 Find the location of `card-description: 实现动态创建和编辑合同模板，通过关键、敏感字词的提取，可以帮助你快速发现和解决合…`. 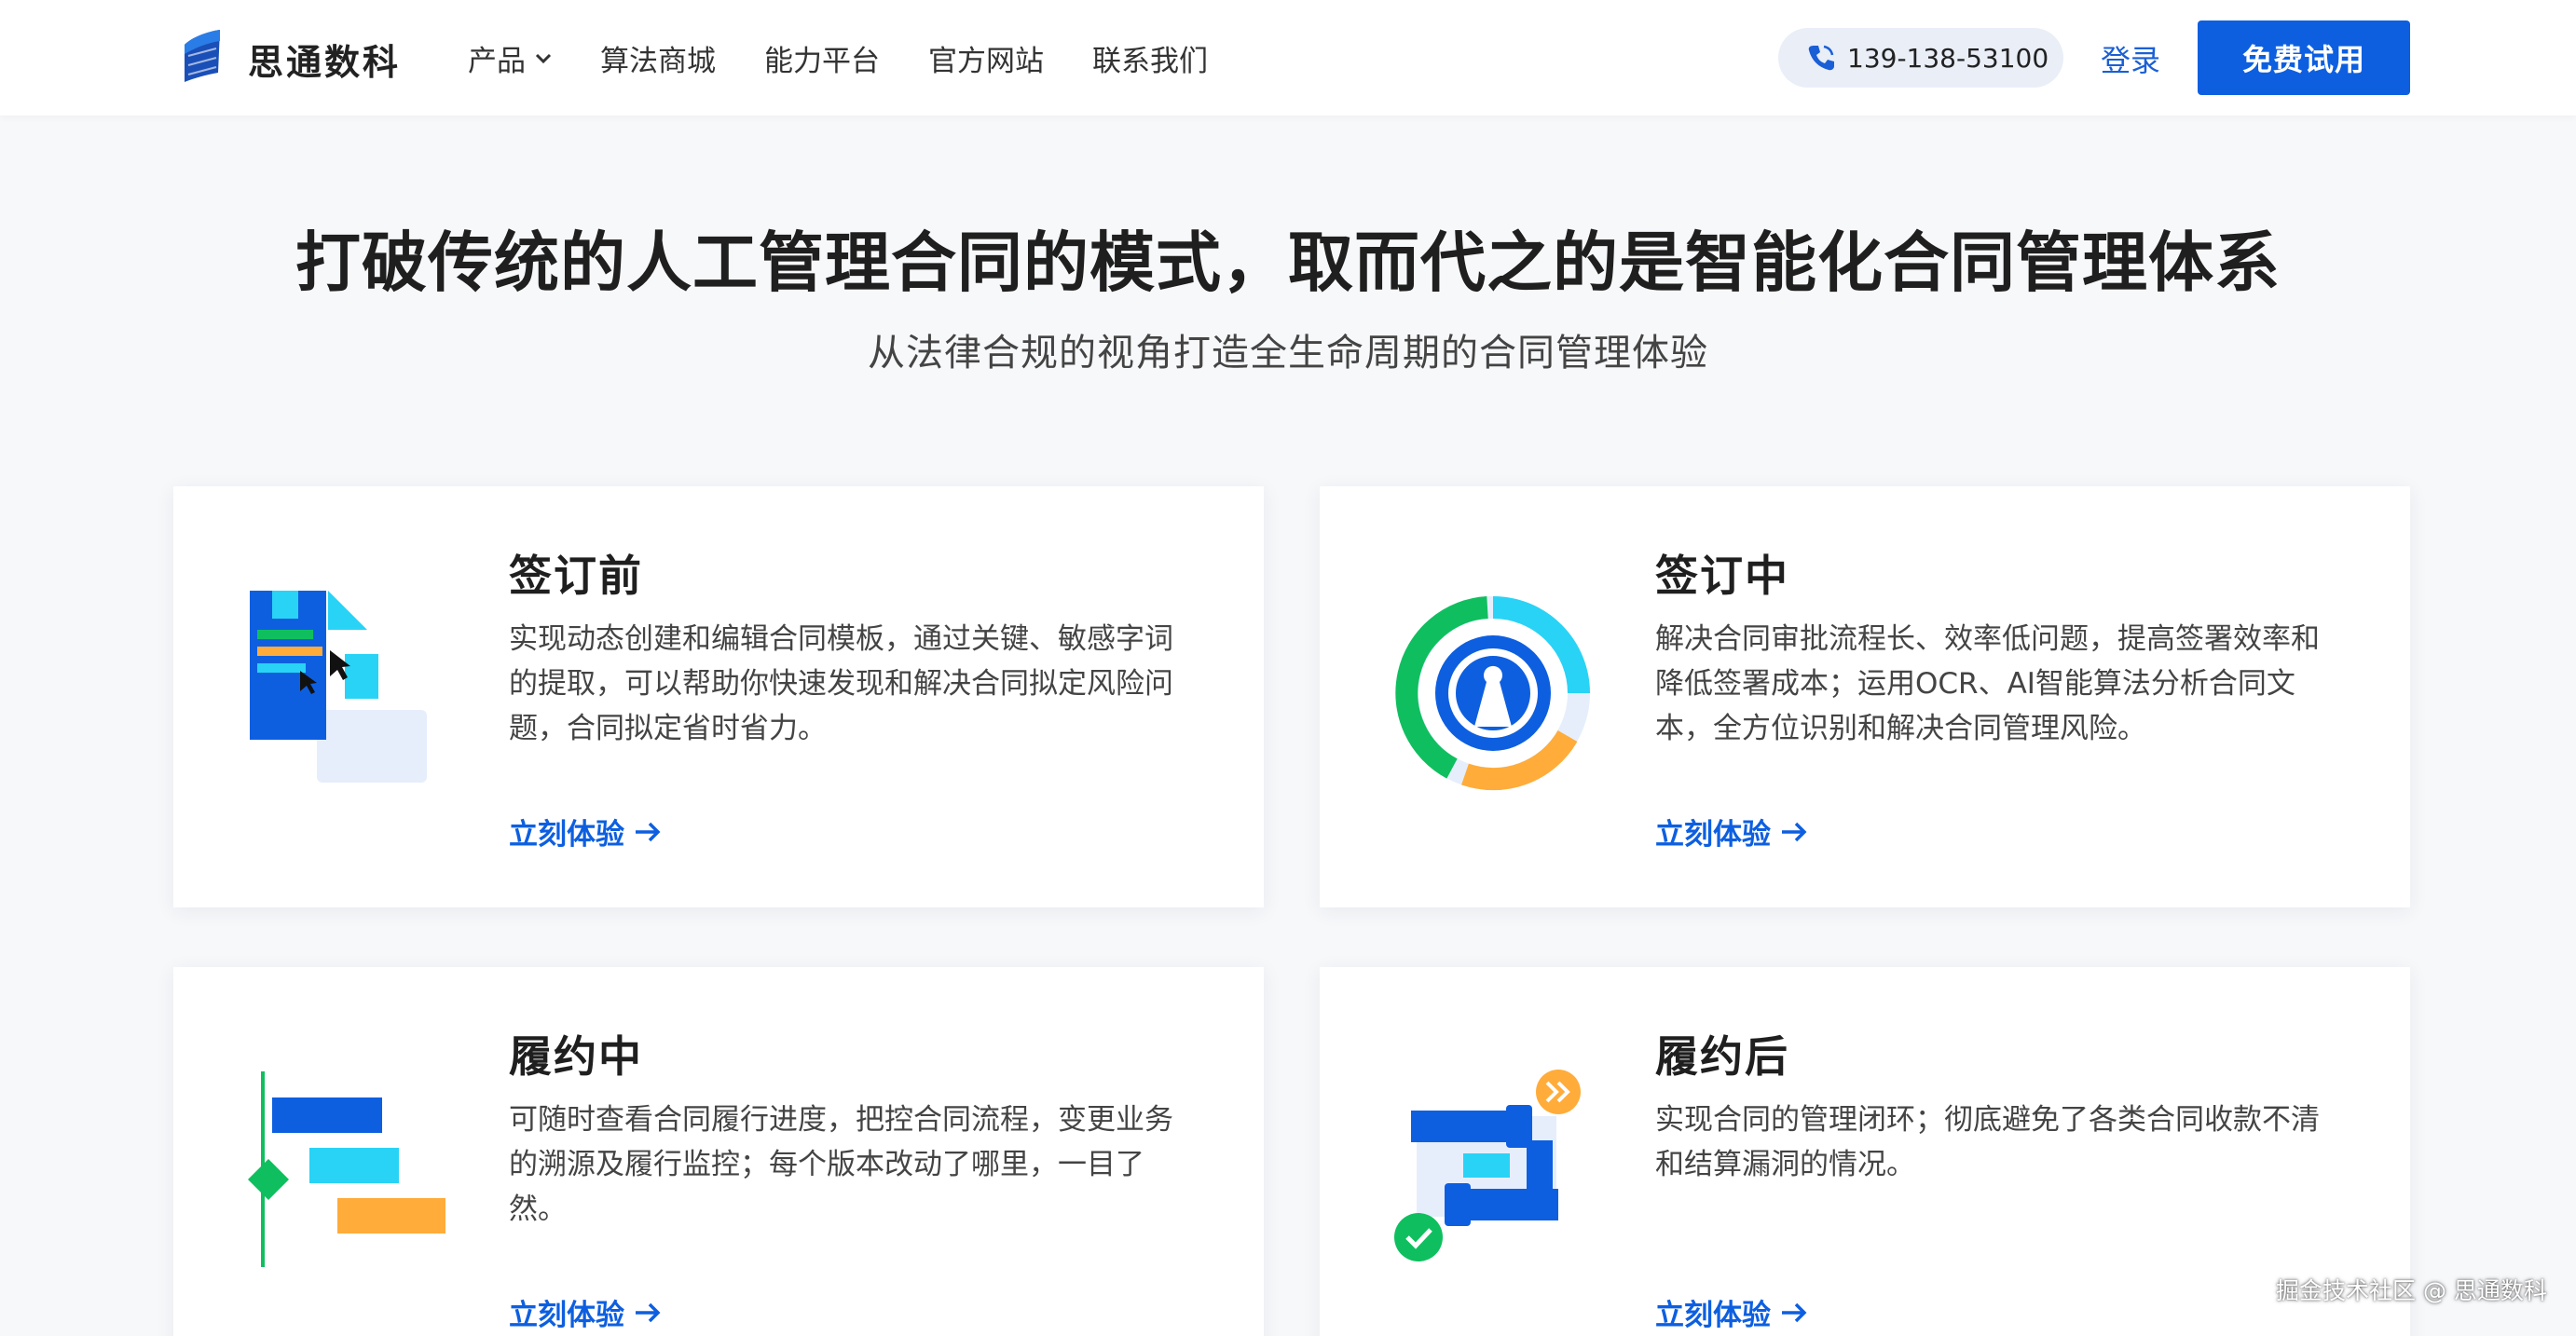

card-description: 实现动态创建和编辑合同模板，通过关键、敏感字词的提取，可以帮助你快速发现和解决合… is located at coordinates (841, 683).